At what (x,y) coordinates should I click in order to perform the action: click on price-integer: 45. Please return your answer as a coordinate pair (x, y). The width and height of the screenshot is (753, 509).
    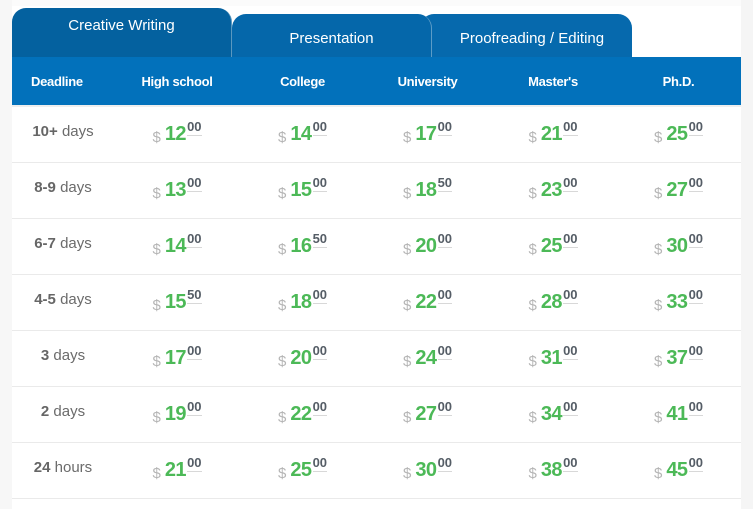
    Looking at the image, I should click on (677, 469).